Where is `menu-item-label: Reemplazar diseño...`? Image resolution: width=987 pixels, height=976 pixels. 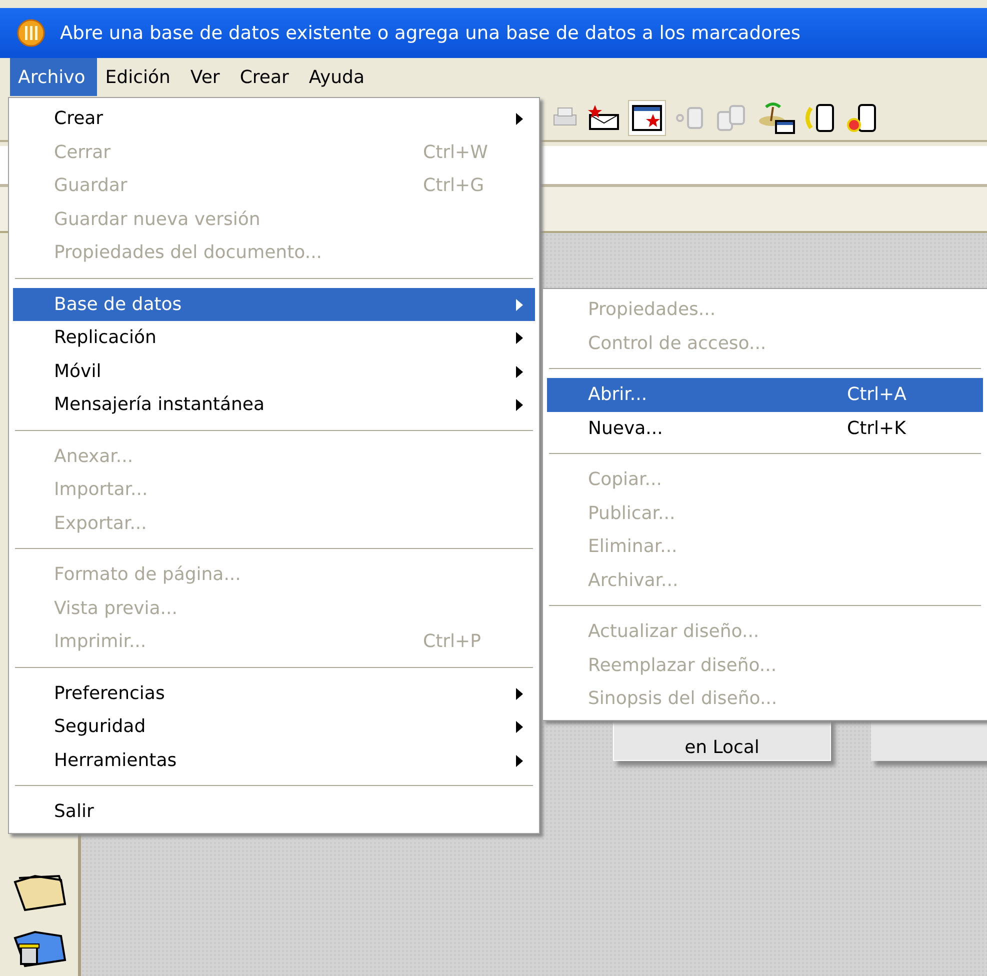 menu-item-label: Reemplazar diseño... is located at coordinates (682, 665).